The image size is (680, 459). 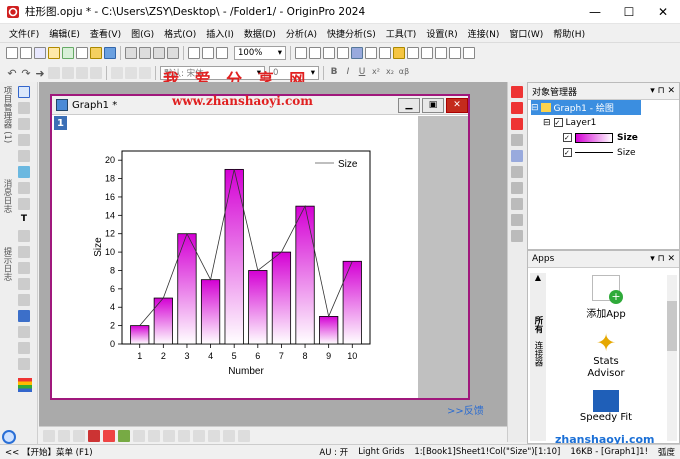 What do you see at coordinates (401, 33) in the screenshot?
I see `menu-tools: 工具(T)` at bounding box center [401, 33].